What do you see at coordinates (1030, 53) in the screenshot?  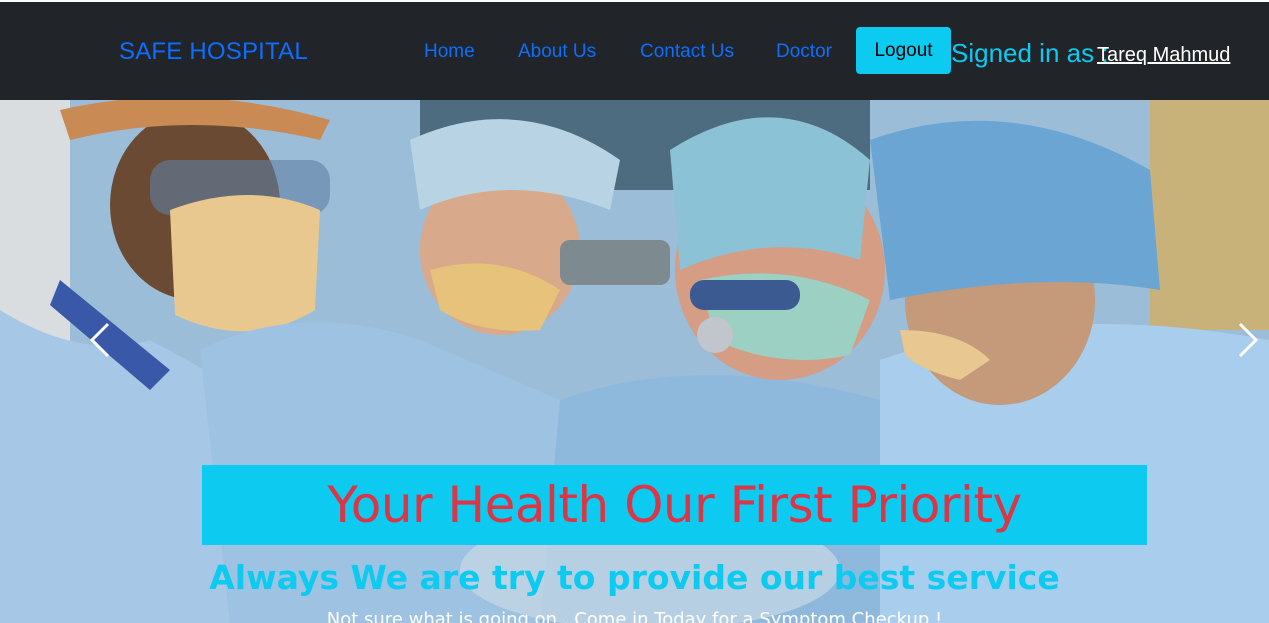 I see `signed-in-label: Signed in as :` at bounding box center [1030, 53].